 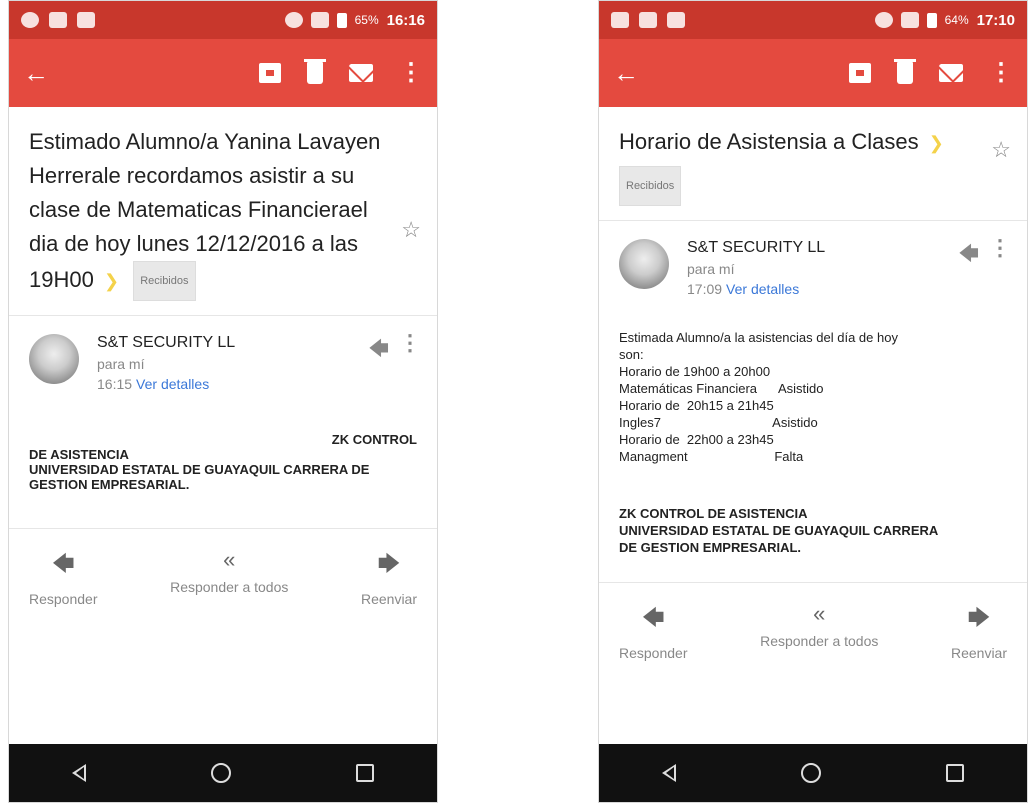 What do you see at coordinates (721, 389) in the screenshot?
I see `body-line: Matemáticas Financiera Asistido` at bounding box center [721, 389].